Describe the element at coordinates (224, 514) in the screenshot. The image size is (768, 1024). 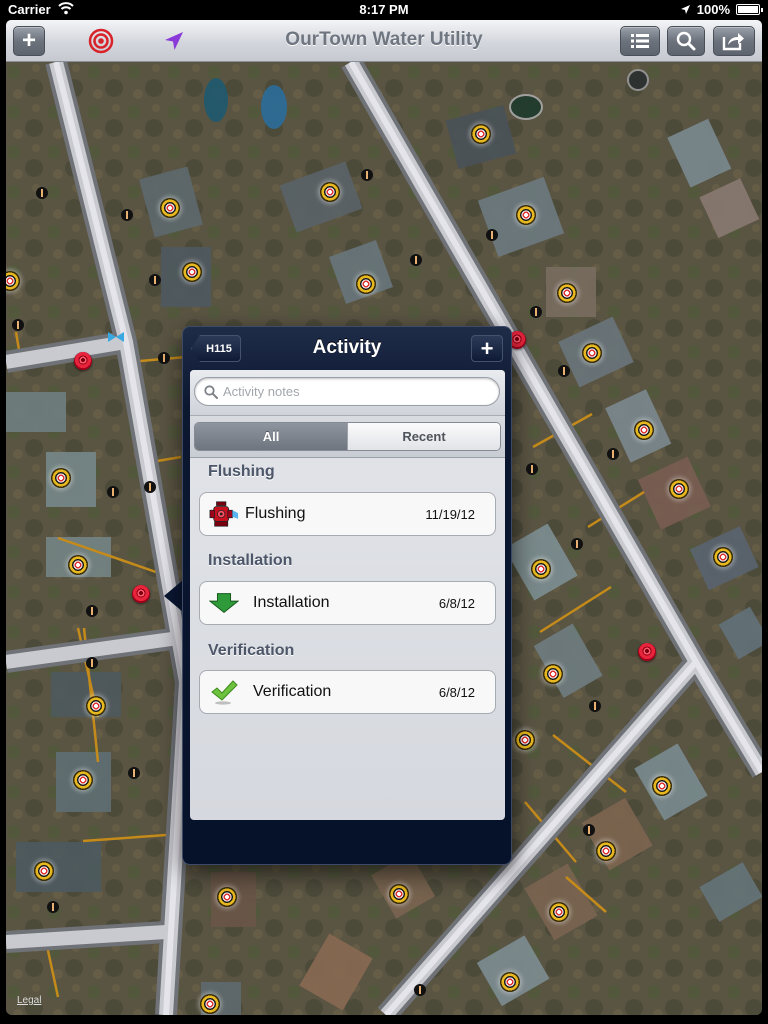
I see `hydrant-flushing-icon` at that location.